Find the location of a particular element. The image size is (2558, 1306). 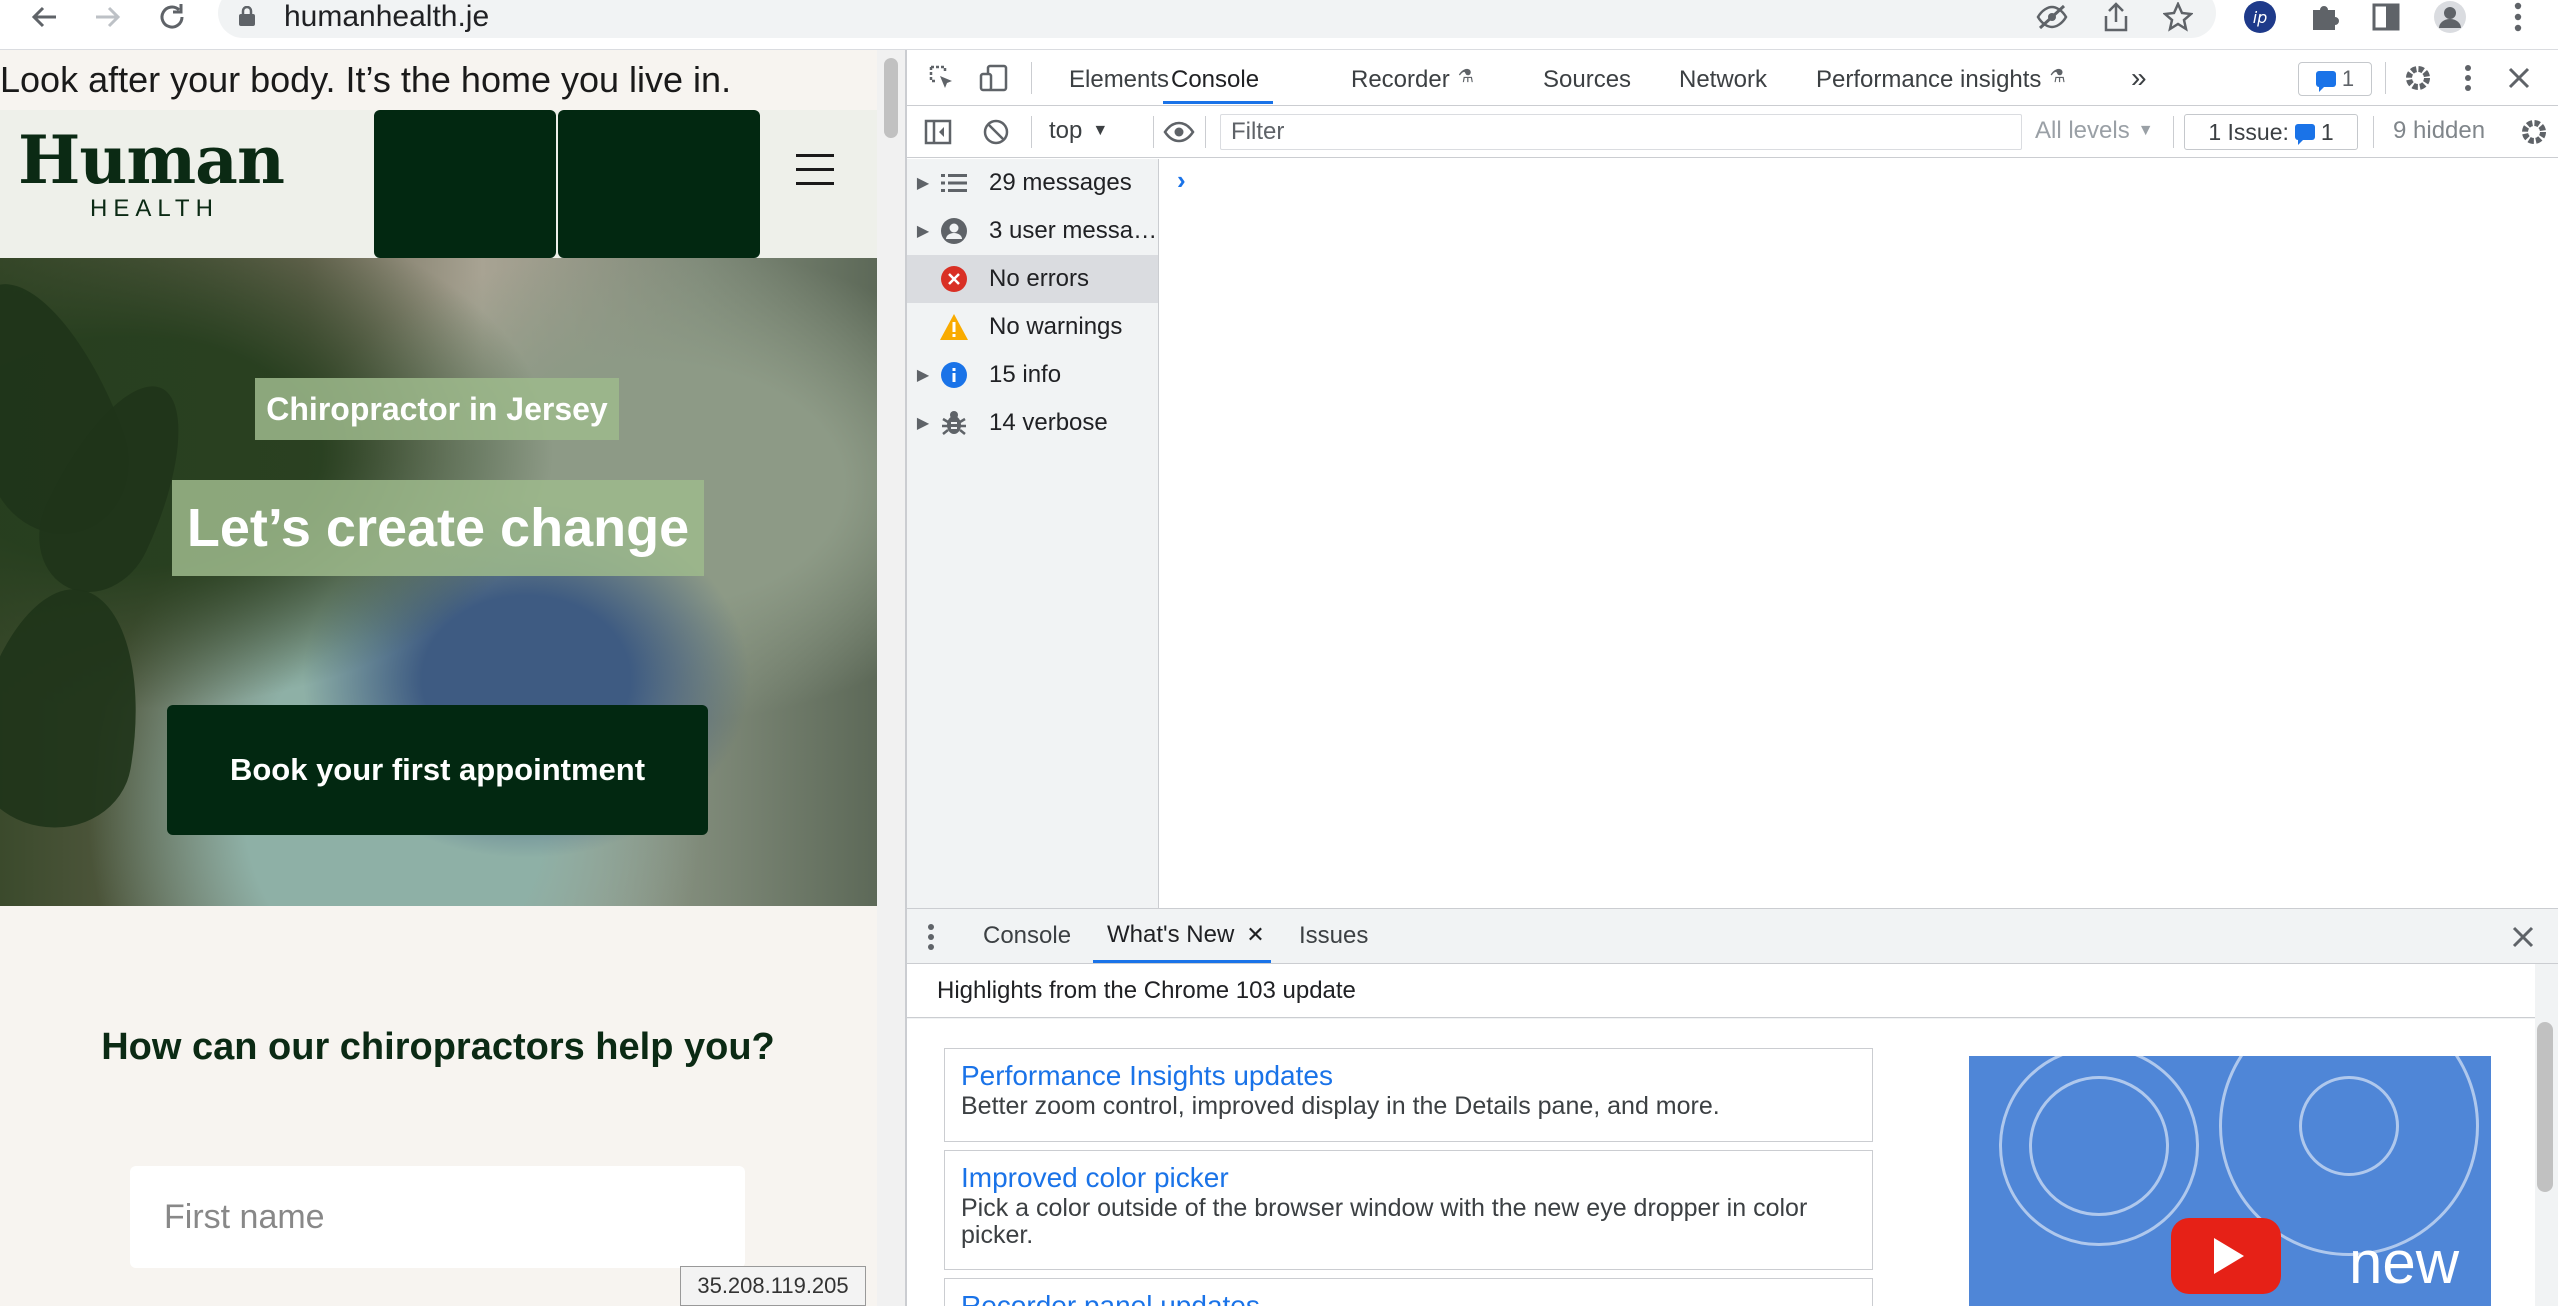

card-title-link: Improved color picker is located at coordinates (1408, 1178).